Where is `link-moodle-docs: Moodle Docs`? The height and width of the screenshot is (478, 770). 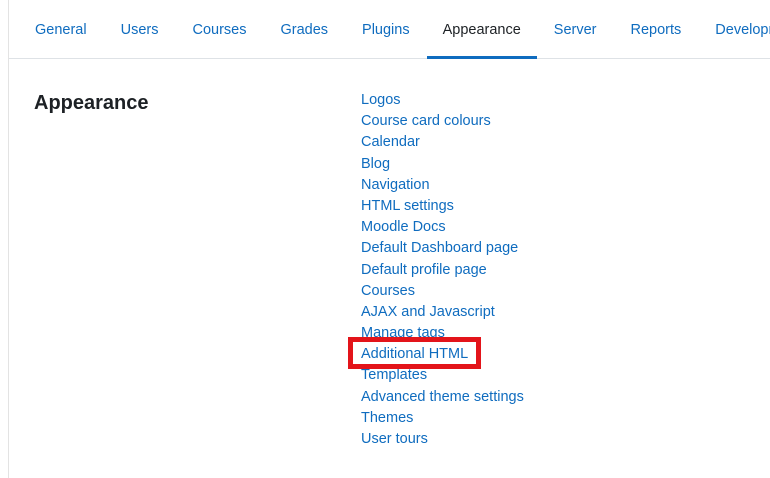 link-moodle-docs: Moodle Docs is located at coordinates (442, 227).